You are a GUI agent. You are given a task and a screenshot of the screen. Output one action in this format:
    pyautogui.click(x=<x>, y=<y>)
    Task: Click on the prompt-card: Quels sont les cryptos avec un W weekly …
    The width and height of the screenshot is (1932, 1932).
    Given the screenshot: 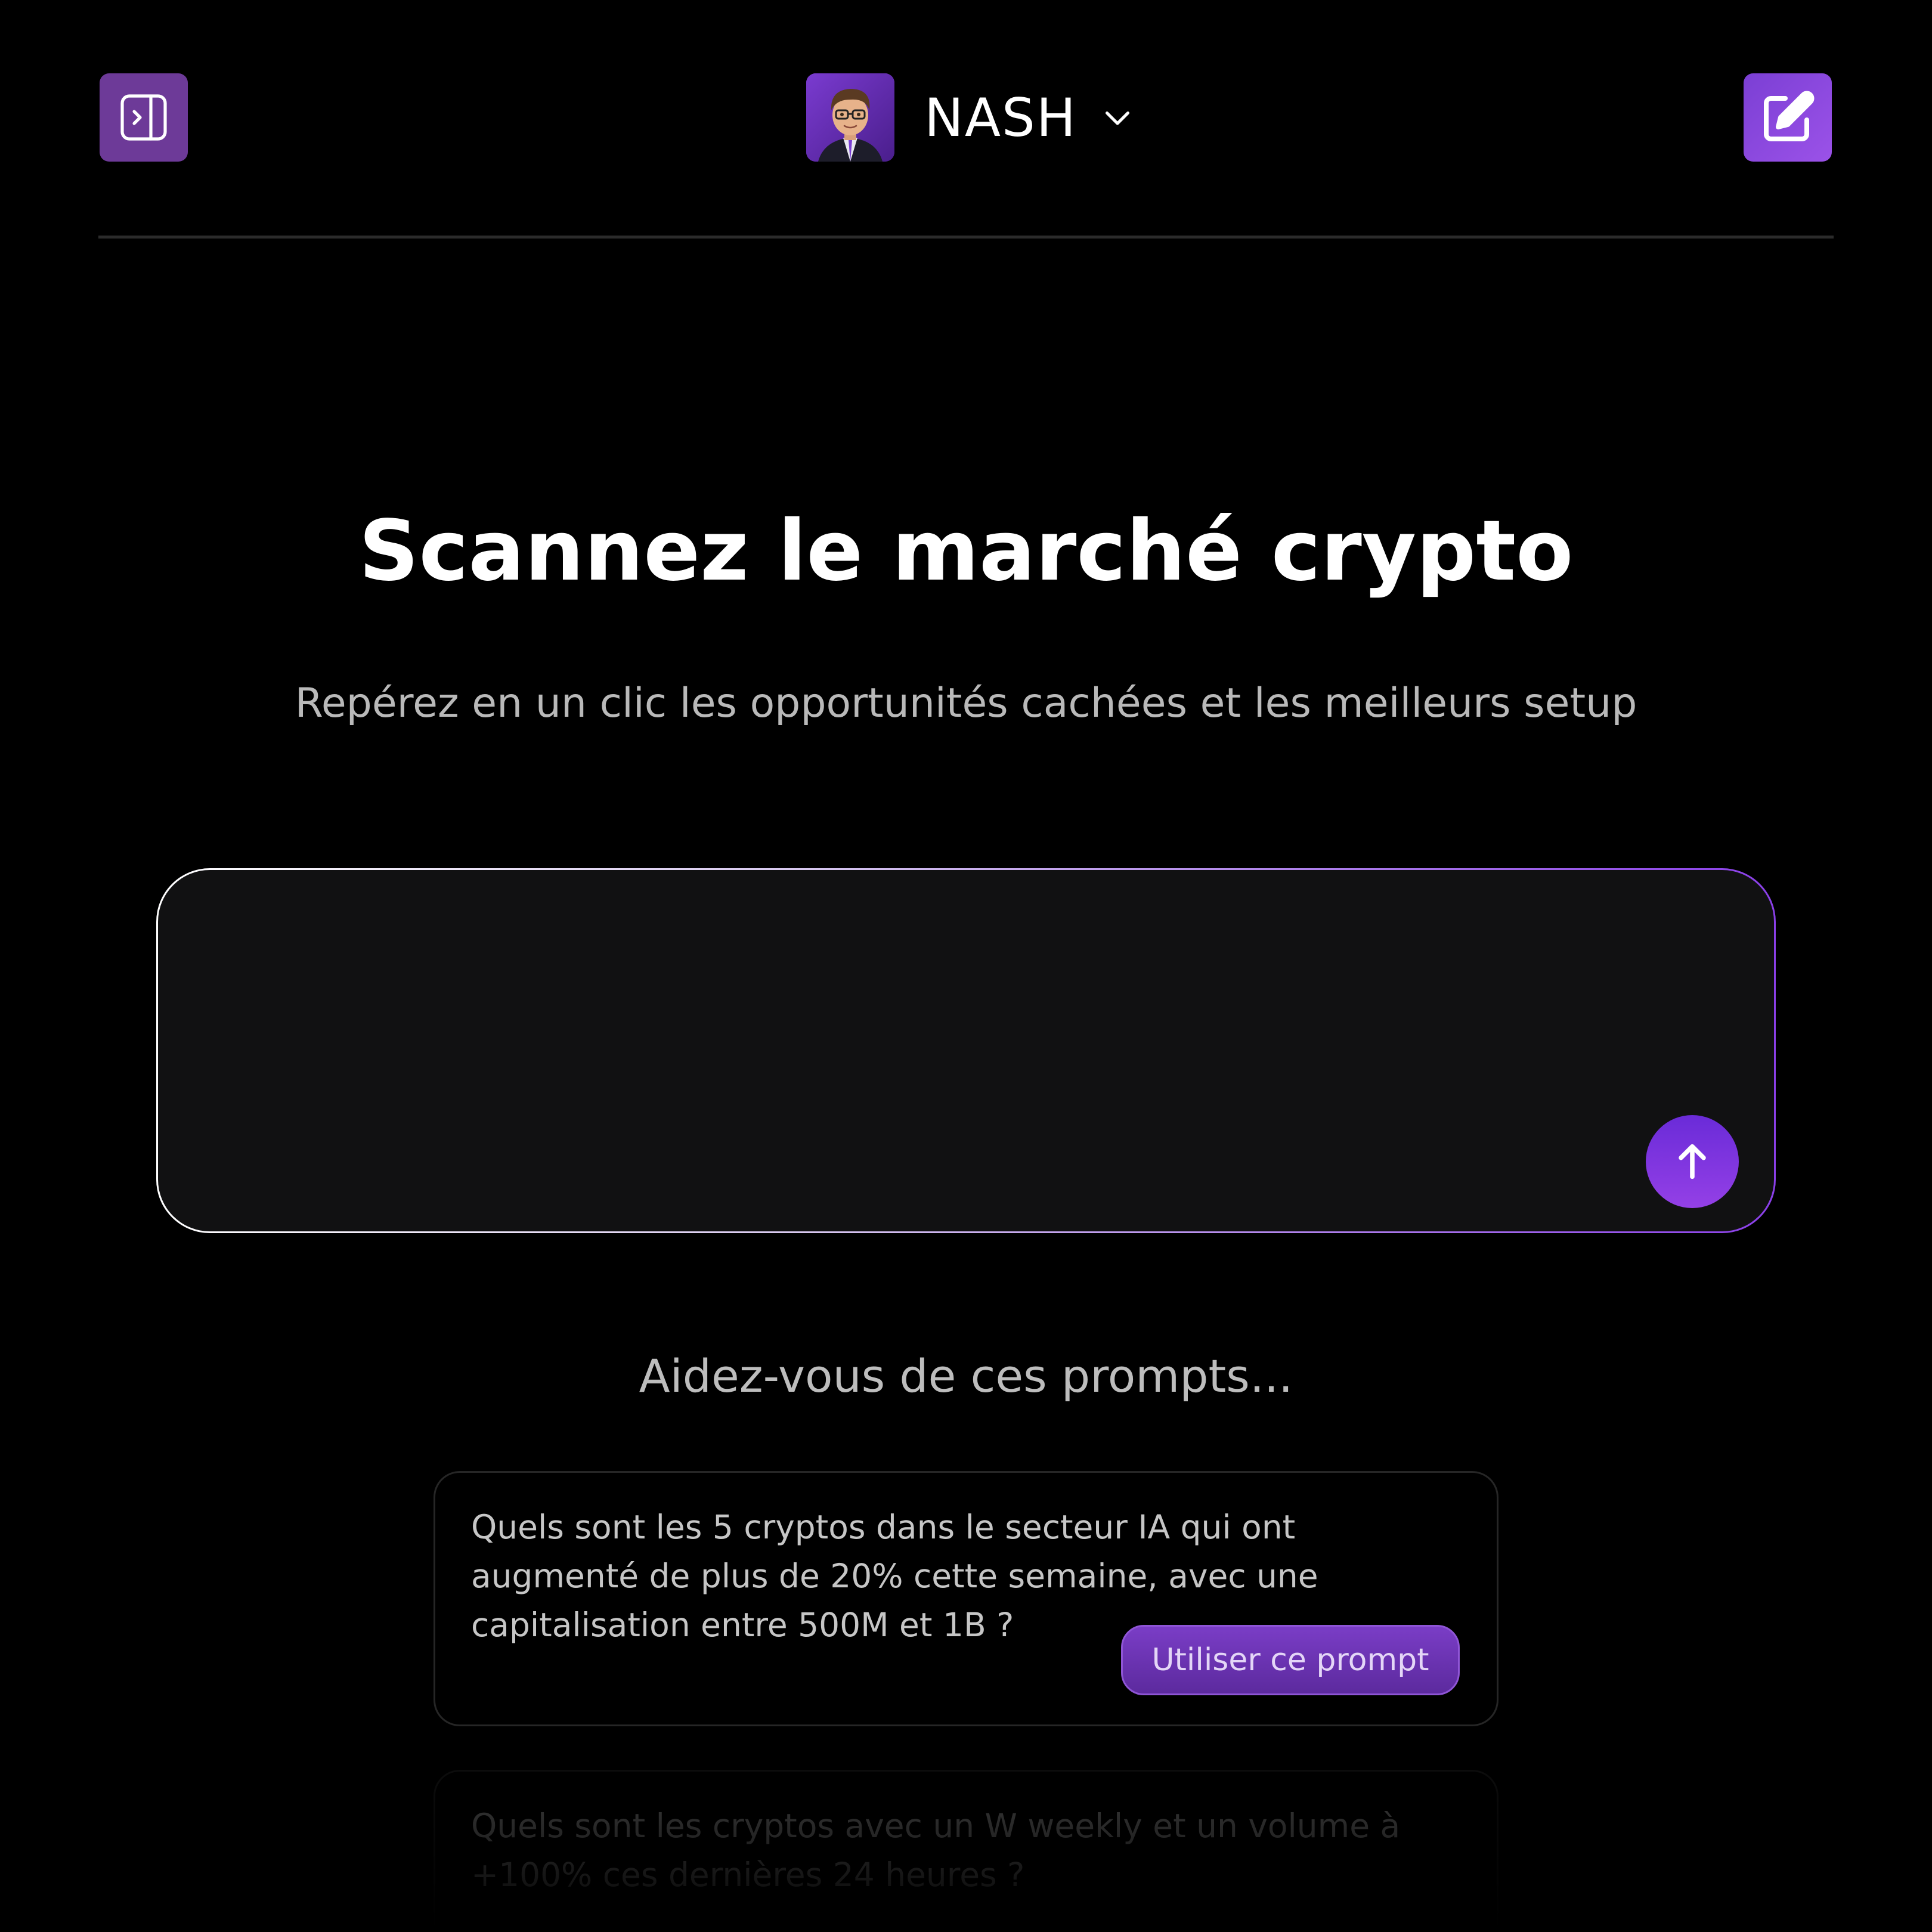 What is the action you would take?
    pyautogui.click(x=966, y=1851)
    